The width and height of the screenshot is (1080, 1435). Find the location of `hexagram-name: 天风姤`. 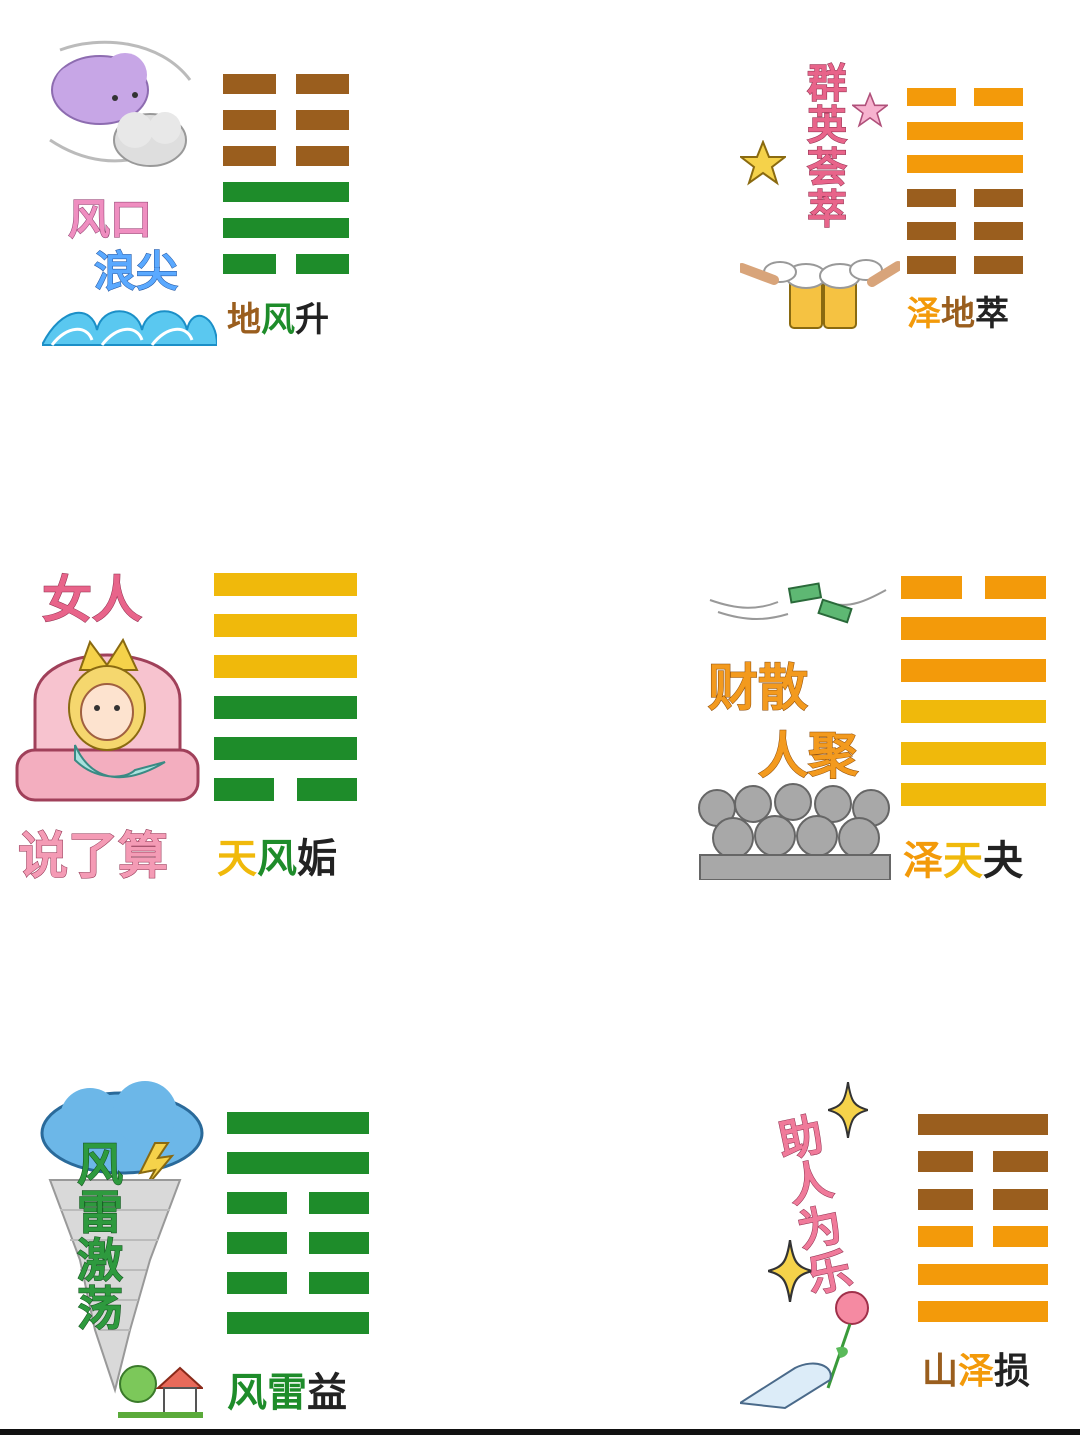

hexagram-name: 天风姤 is located at coordinates (277, 855).